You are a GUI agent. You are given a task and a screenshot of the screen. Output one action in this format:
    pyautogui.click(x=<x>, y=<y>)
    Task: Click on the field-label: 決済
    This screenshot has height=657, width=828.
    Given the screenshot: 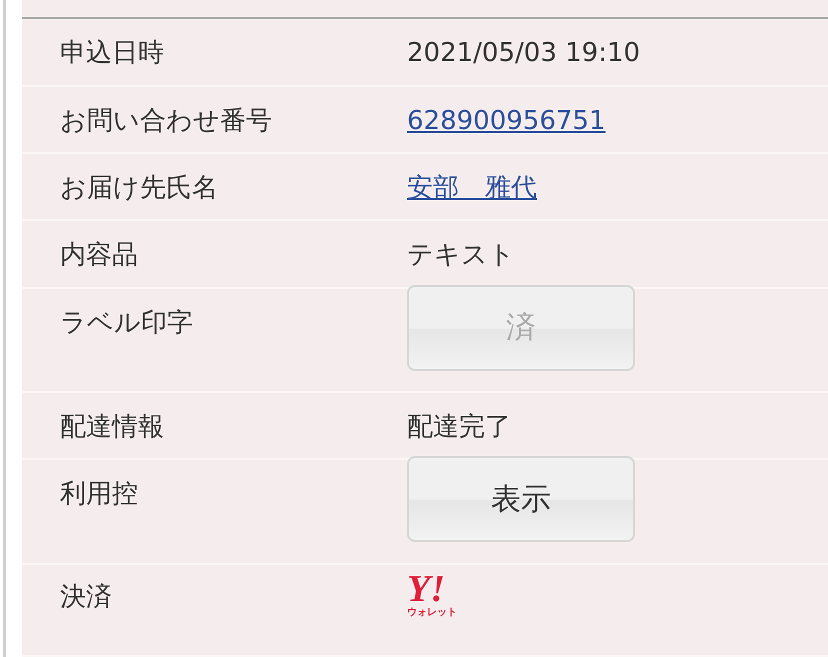 What is the action you would take?
    pyautogui.click(x=86, y=597)
    